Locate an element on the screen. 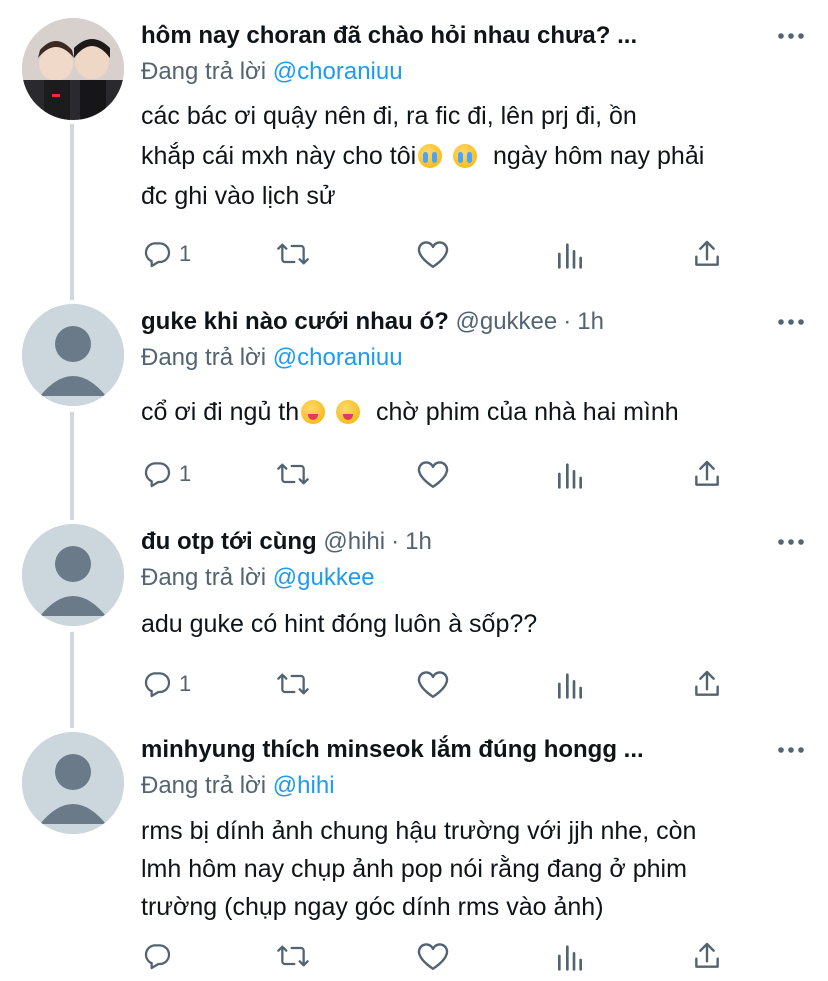 The height and width of the screenshot is (981, 828). display-name: guke khi nào cưới nhau ó? is located at coordinates (295, 321).